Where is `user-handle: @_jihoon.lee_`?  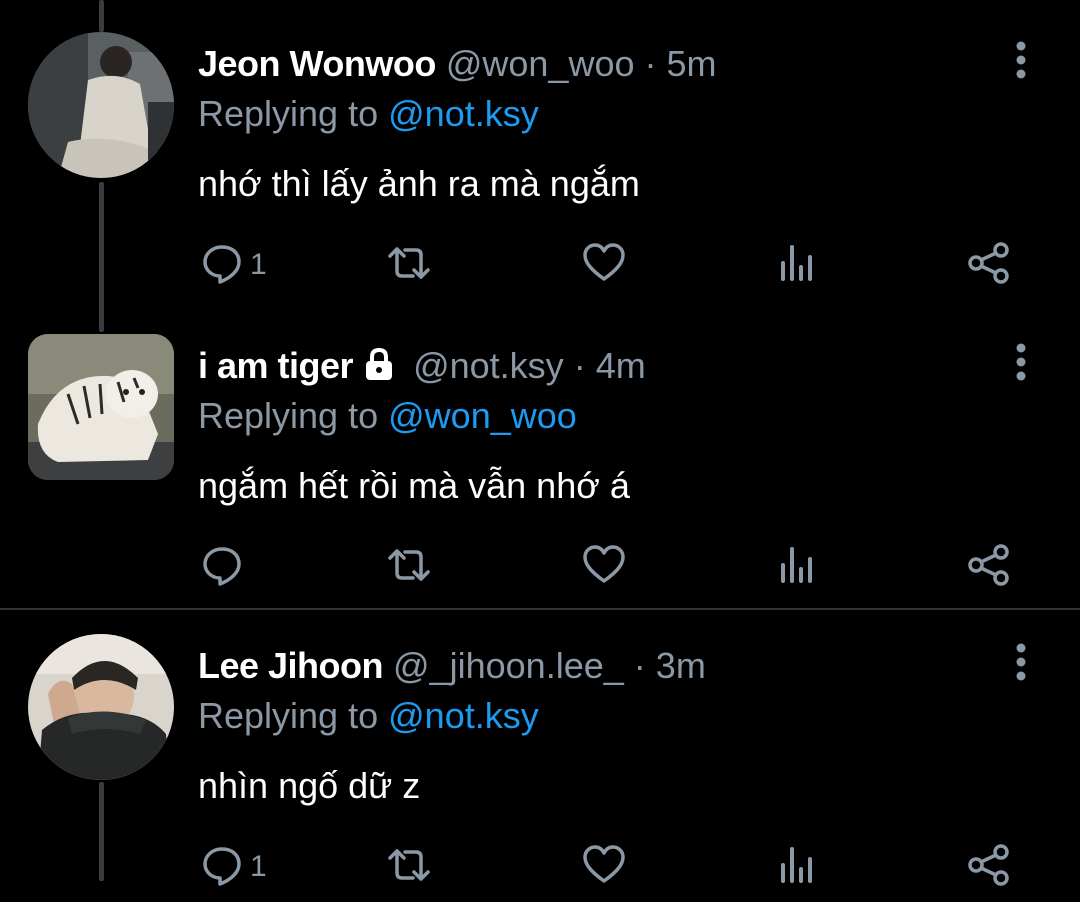
user-handle: @_jihoon.lee_ is located at coordinates (508, 665).